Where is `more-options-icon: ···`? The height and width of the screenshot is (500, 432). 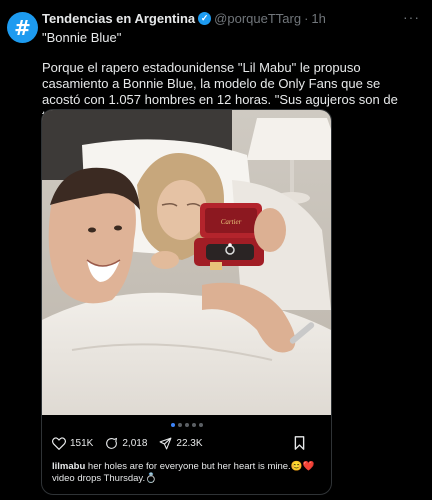 more-options-icon: ··· is located at coordinates (411, 17).